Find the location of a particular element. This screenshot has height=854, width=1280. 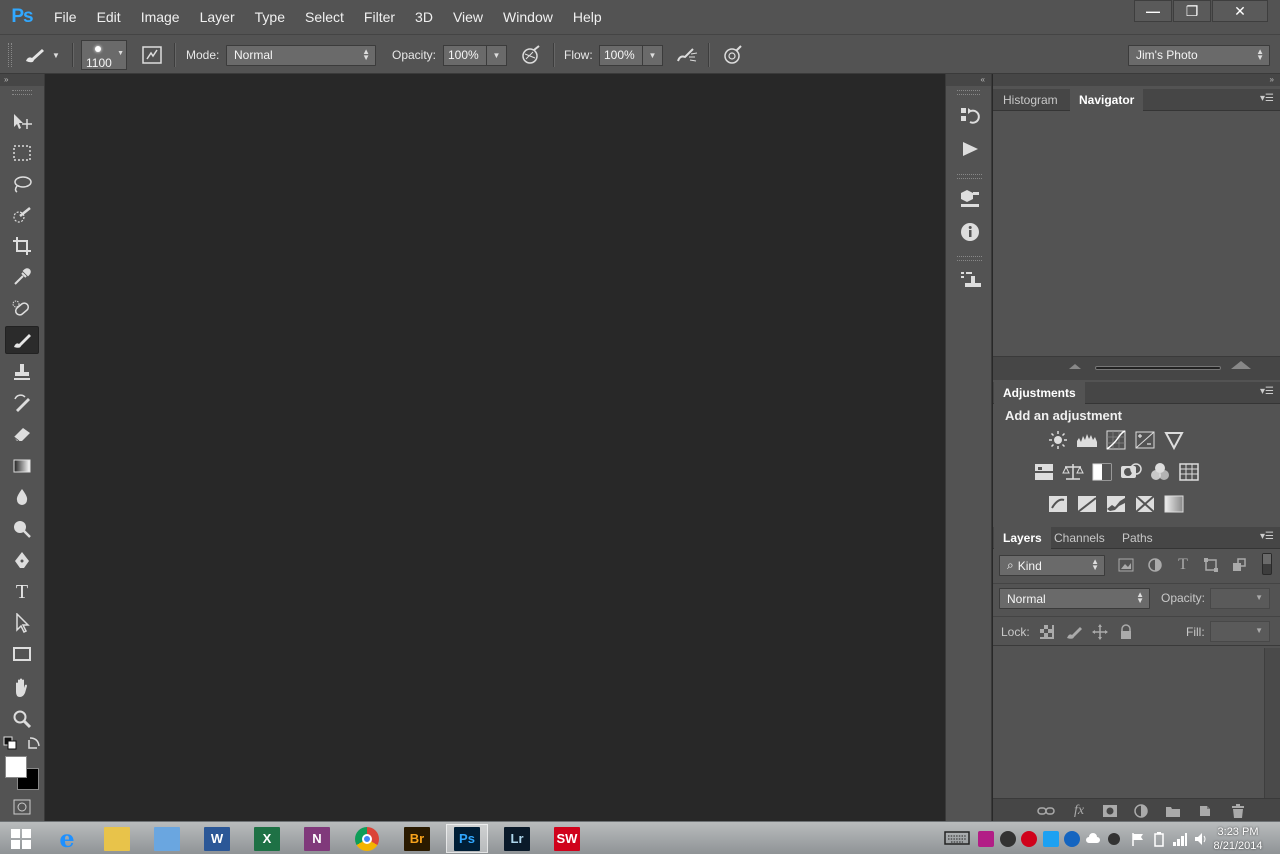

pressure-size-toggle is located at coordinates (733, 55).